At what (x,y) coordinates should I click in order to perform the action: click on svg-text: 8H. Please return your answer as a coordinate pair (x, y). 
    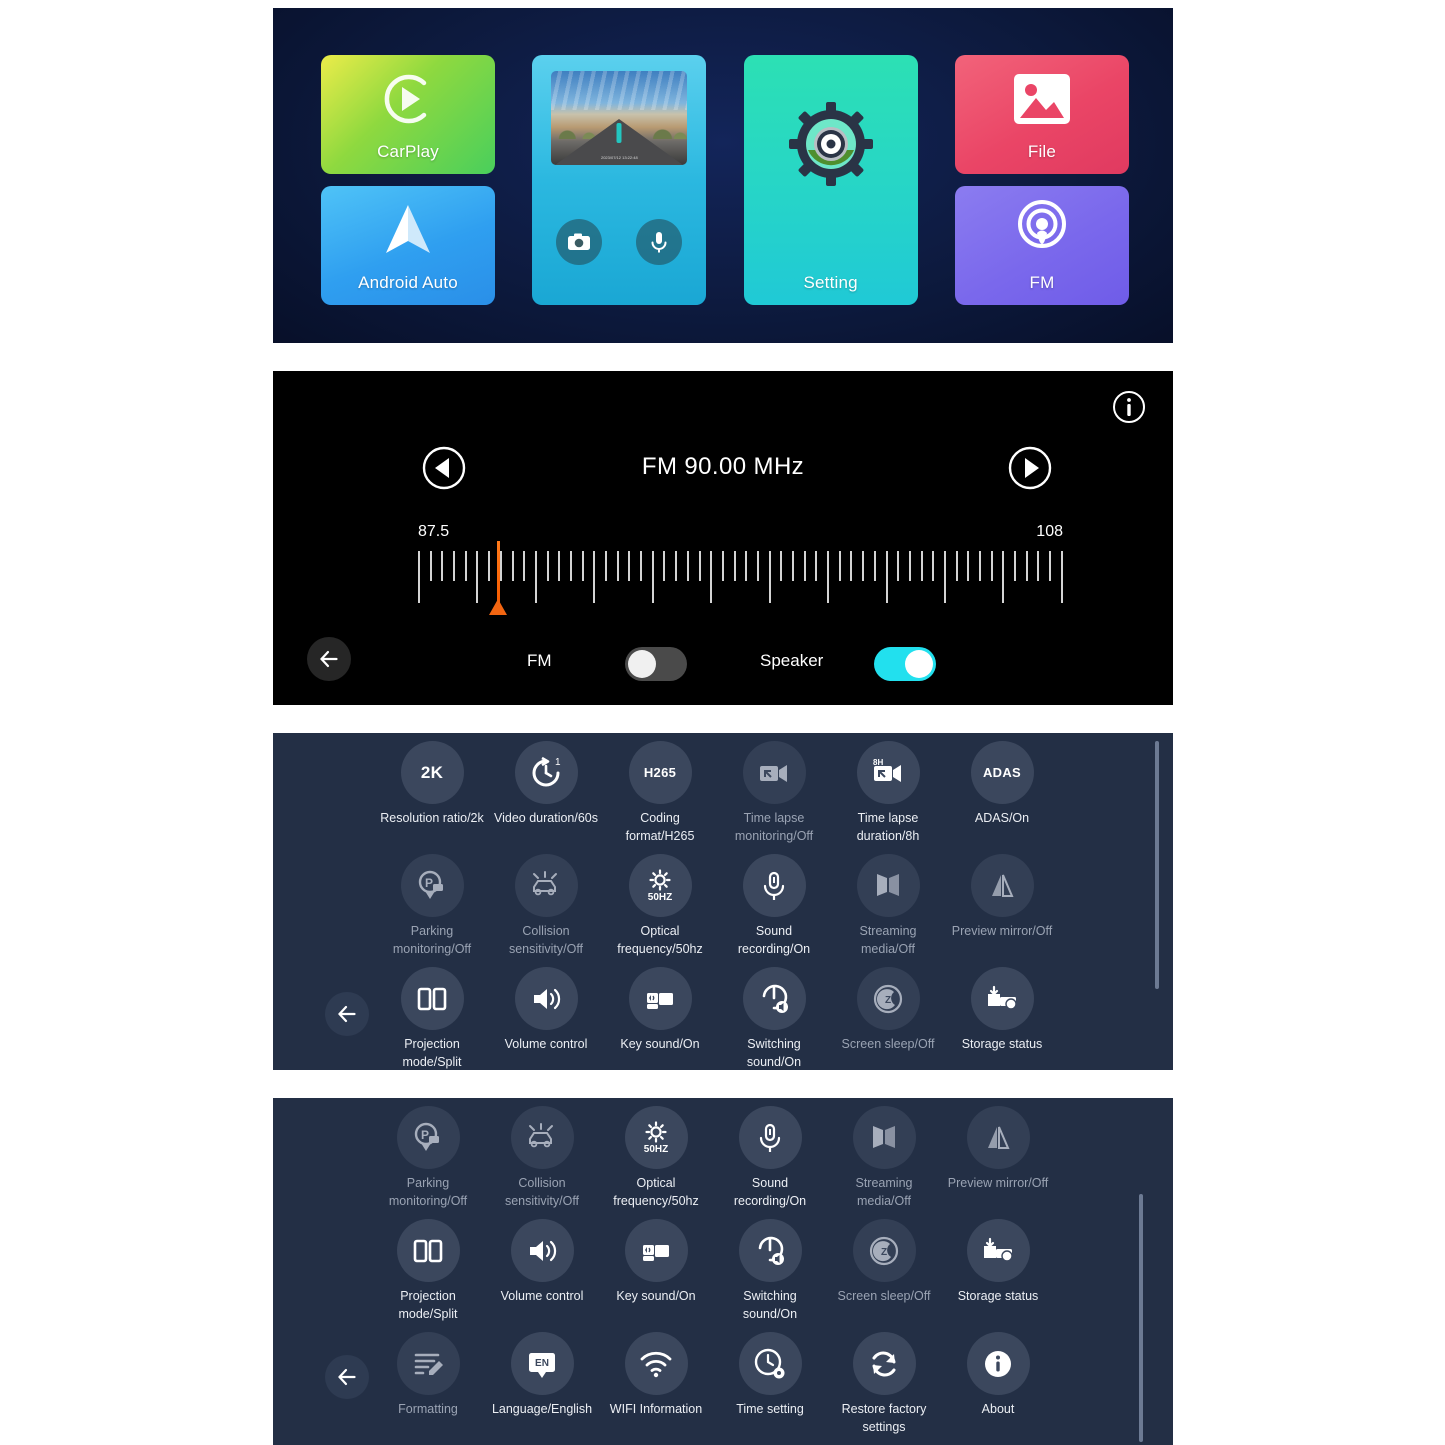
    Looking at the image, I should click on (878, 762).